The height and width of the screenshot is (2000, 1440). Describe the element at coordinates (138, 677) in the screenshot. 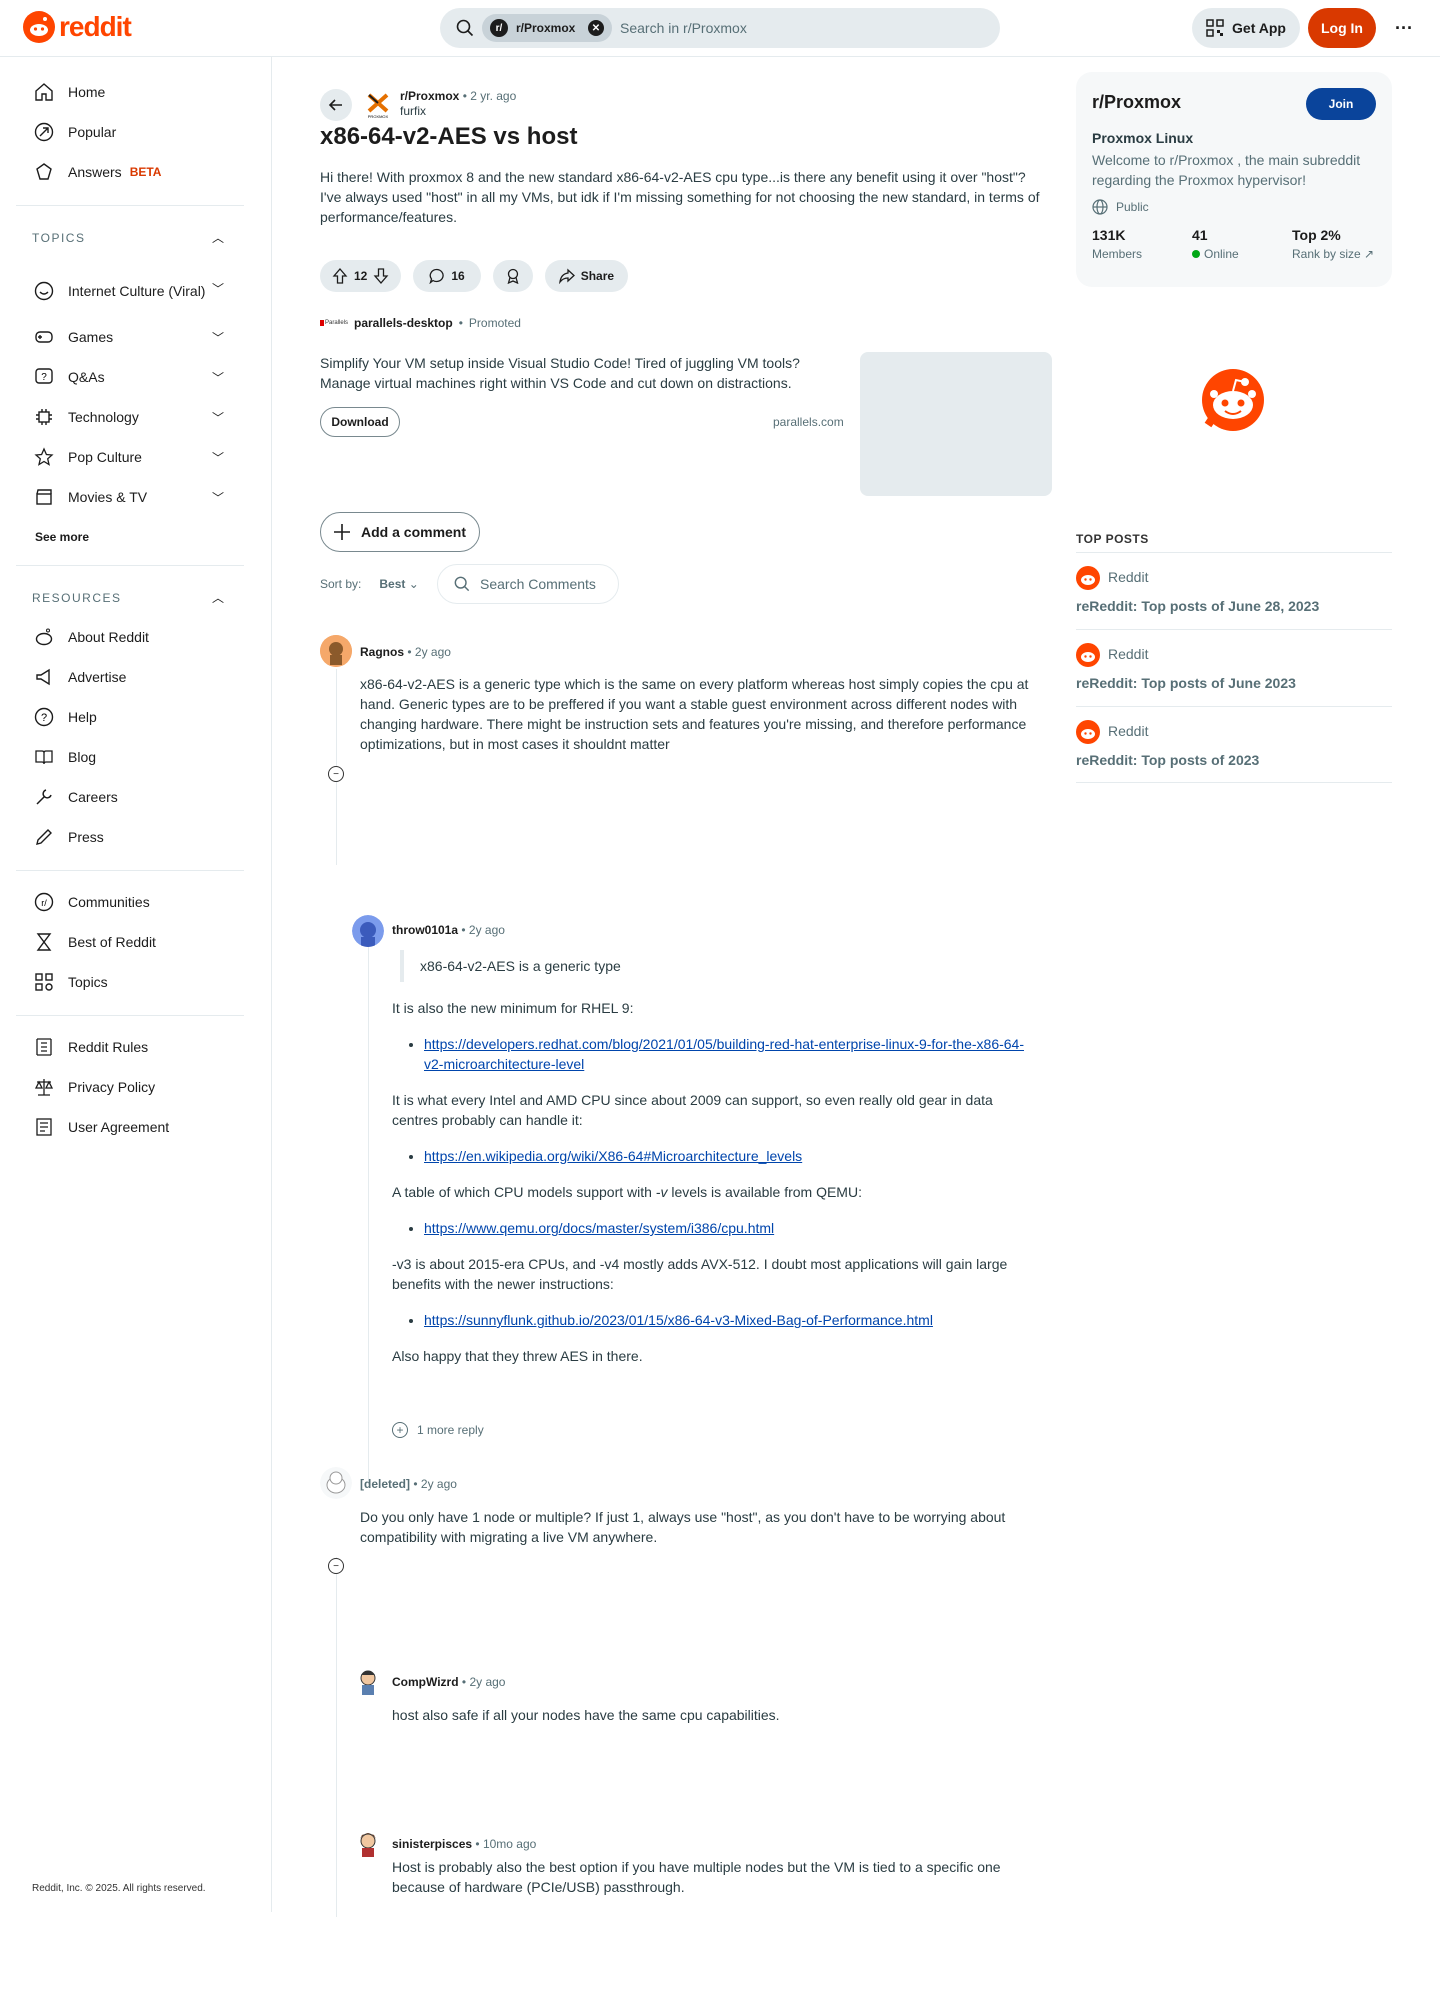

I see `resource-advertise: Advertise` at that location.